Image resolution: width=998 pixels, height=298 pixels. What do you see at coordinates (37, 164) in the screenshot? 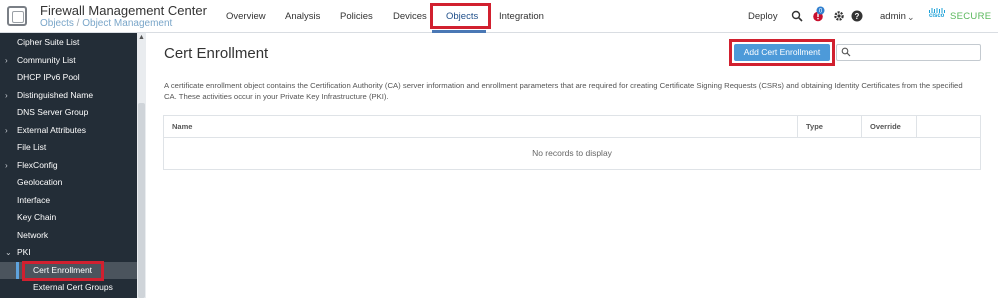
I see `sidebar-item-label: FlexConfig` at bounding box center [37, 164].